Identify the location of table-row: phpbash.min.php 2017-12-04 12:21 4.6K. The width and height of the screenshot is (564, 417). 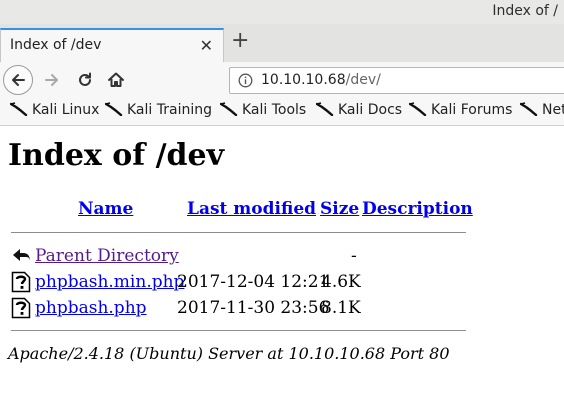
(241, 282).